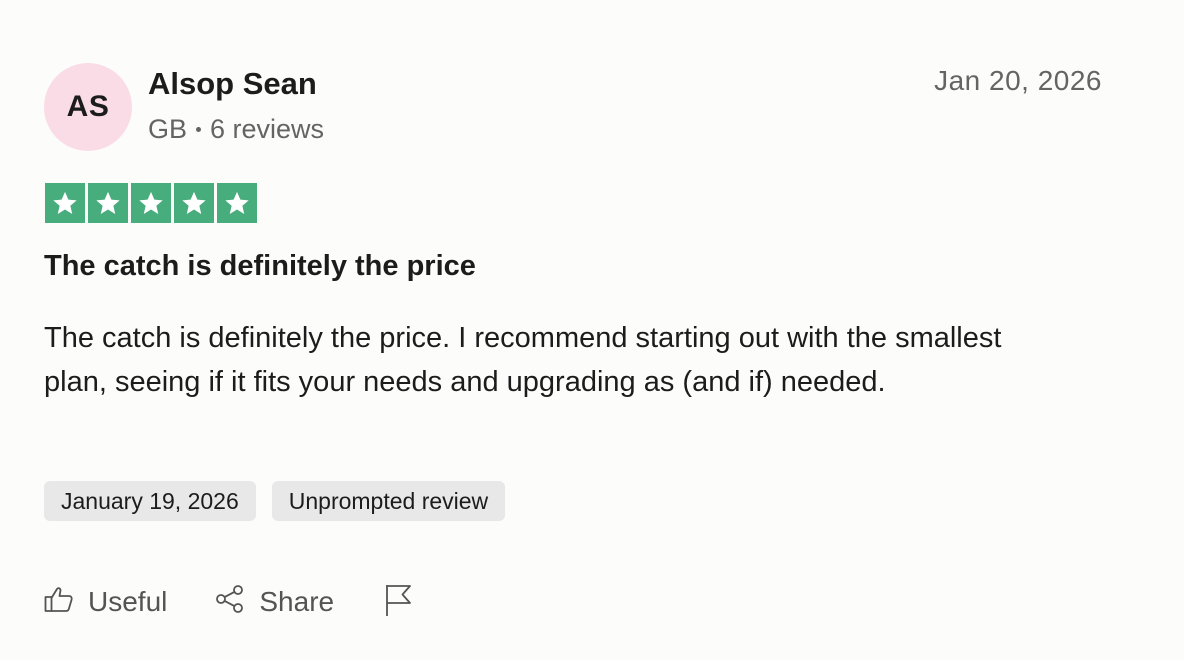  What do you see at coordinates (199, 129) in the screenshot?
I see `separator-dot` at bounding box center [199, 129].